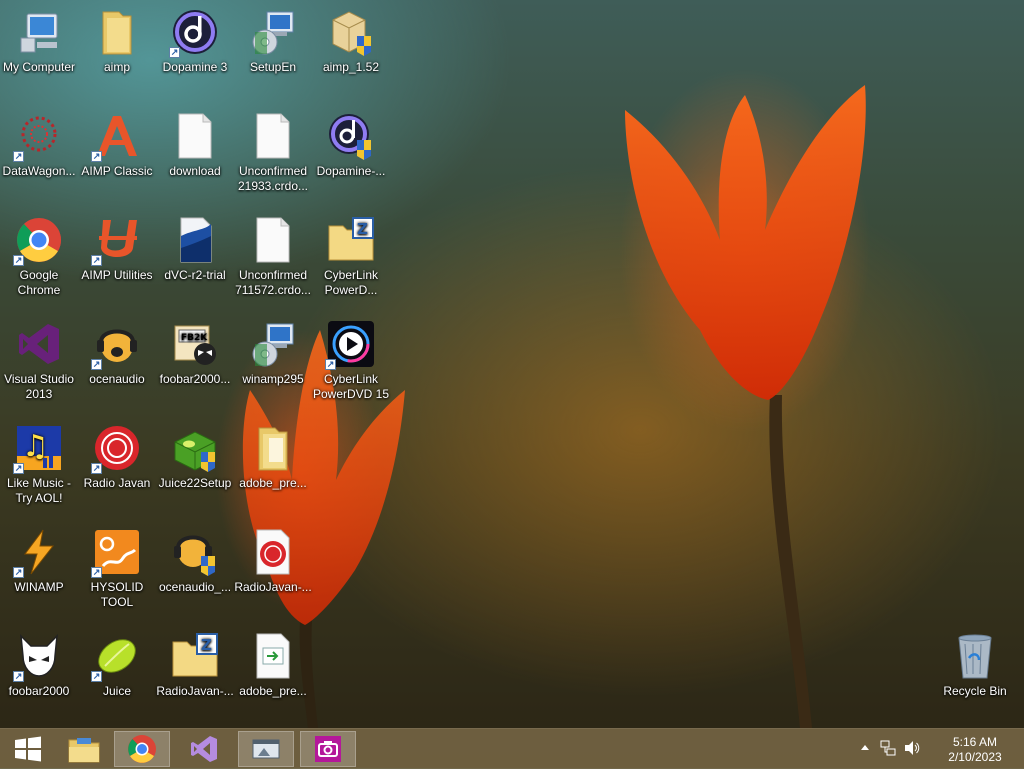  I want to click on desktop-icon-download: download, so click(195, 143).